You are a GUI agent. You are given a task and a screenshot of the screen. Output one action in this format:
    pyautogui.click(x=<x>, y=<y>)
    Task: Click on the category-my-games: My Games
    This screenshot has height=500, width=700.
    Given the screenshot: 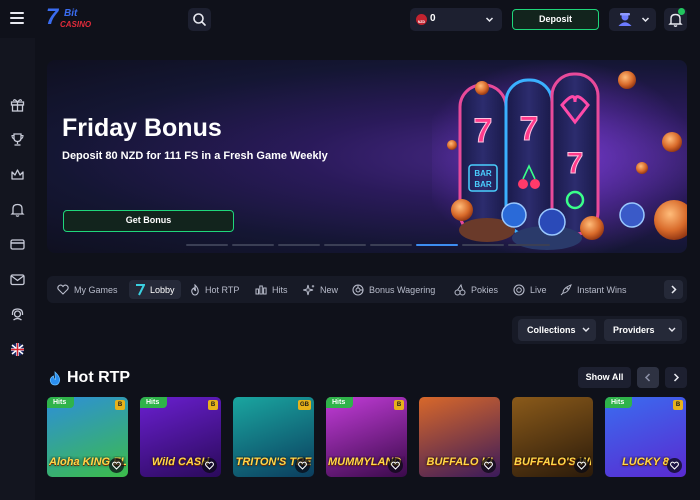 What is the action you would take?
    pyautogui.click(x=87, y=289)
    